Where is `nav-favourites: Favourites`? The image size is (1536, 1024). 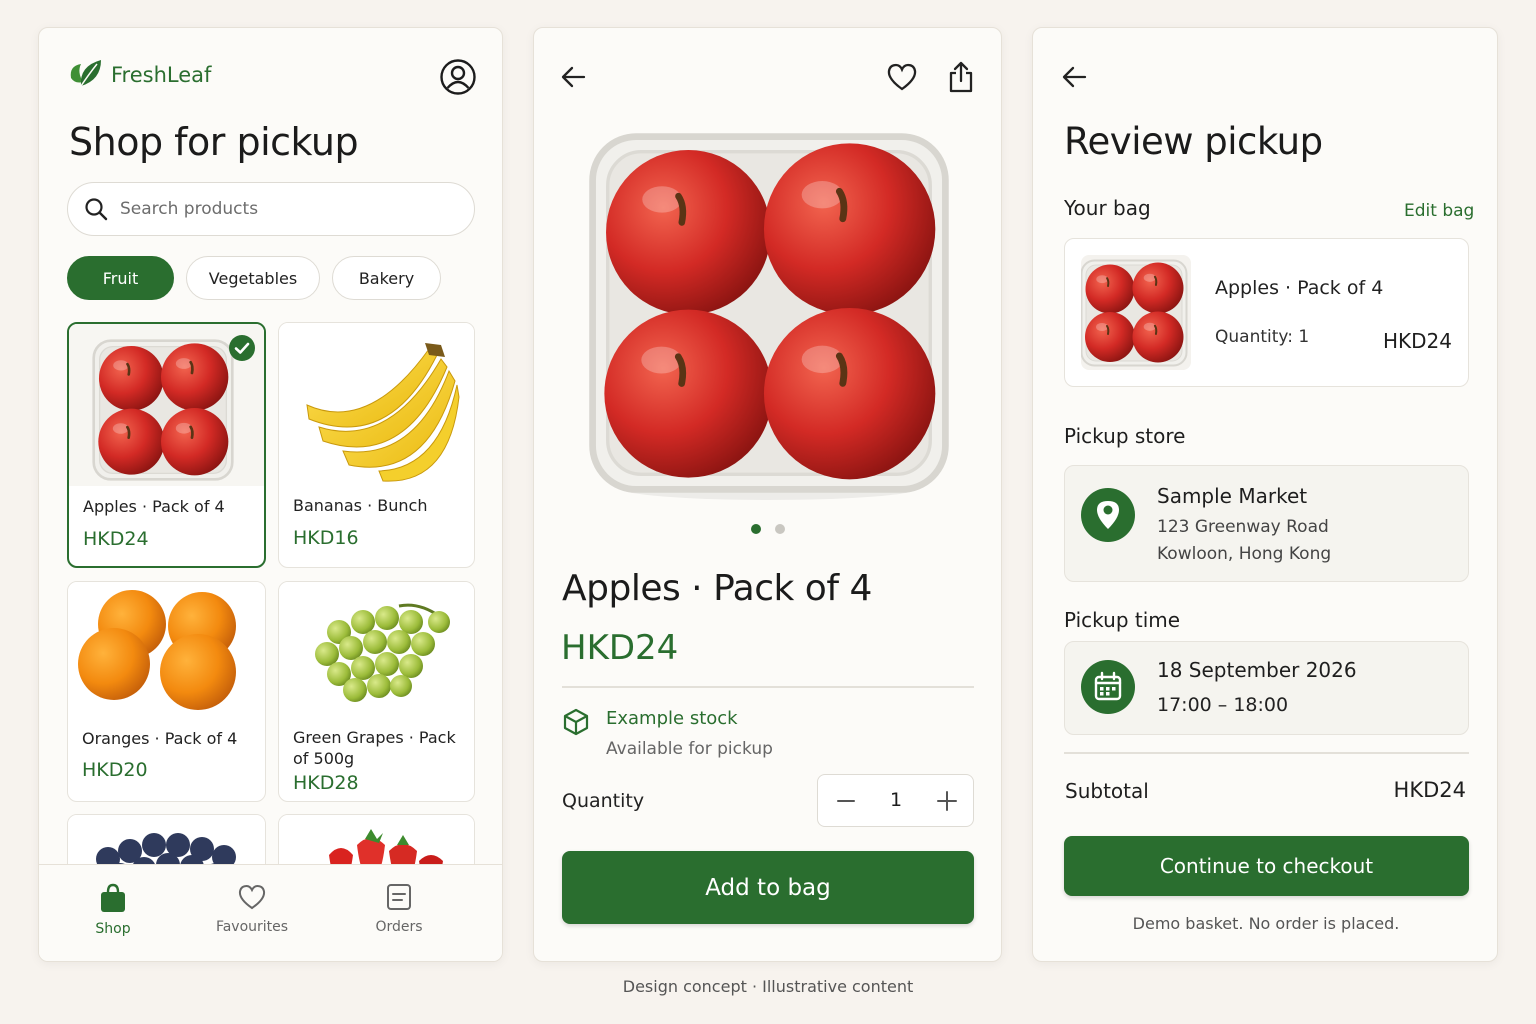
nav-favourites: Favourites is located at coordinates (252, 909).